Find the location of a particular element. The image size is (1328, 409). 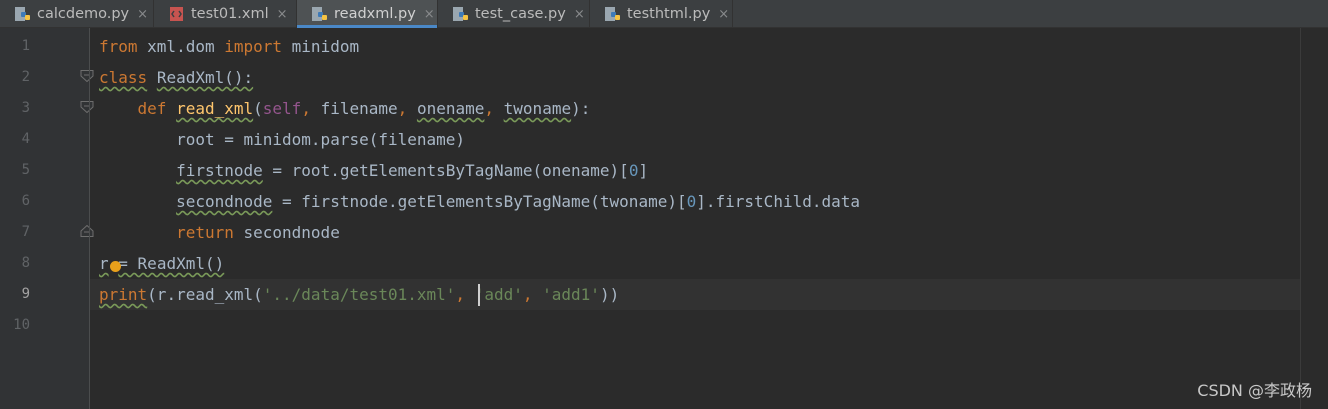

tab-readxml: readxml.py × is located at coordinates (367, 14).